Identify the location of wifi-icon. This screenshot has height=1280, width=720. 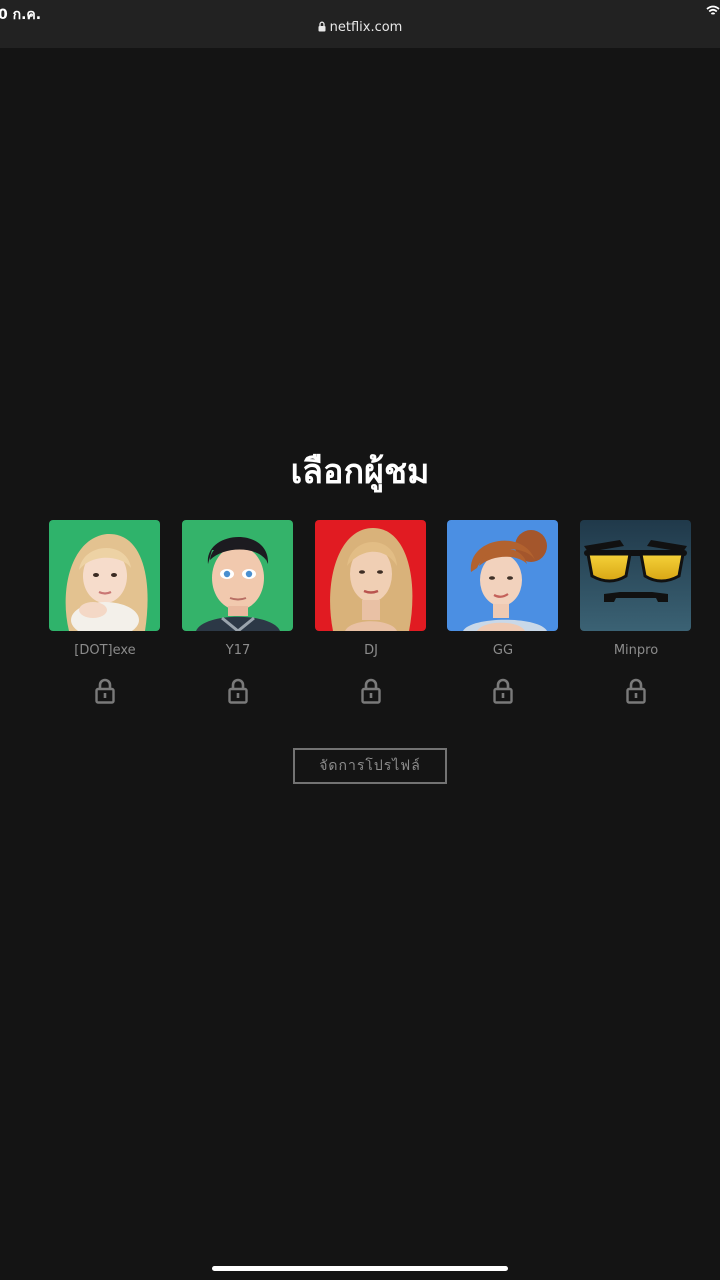
(713, 10).